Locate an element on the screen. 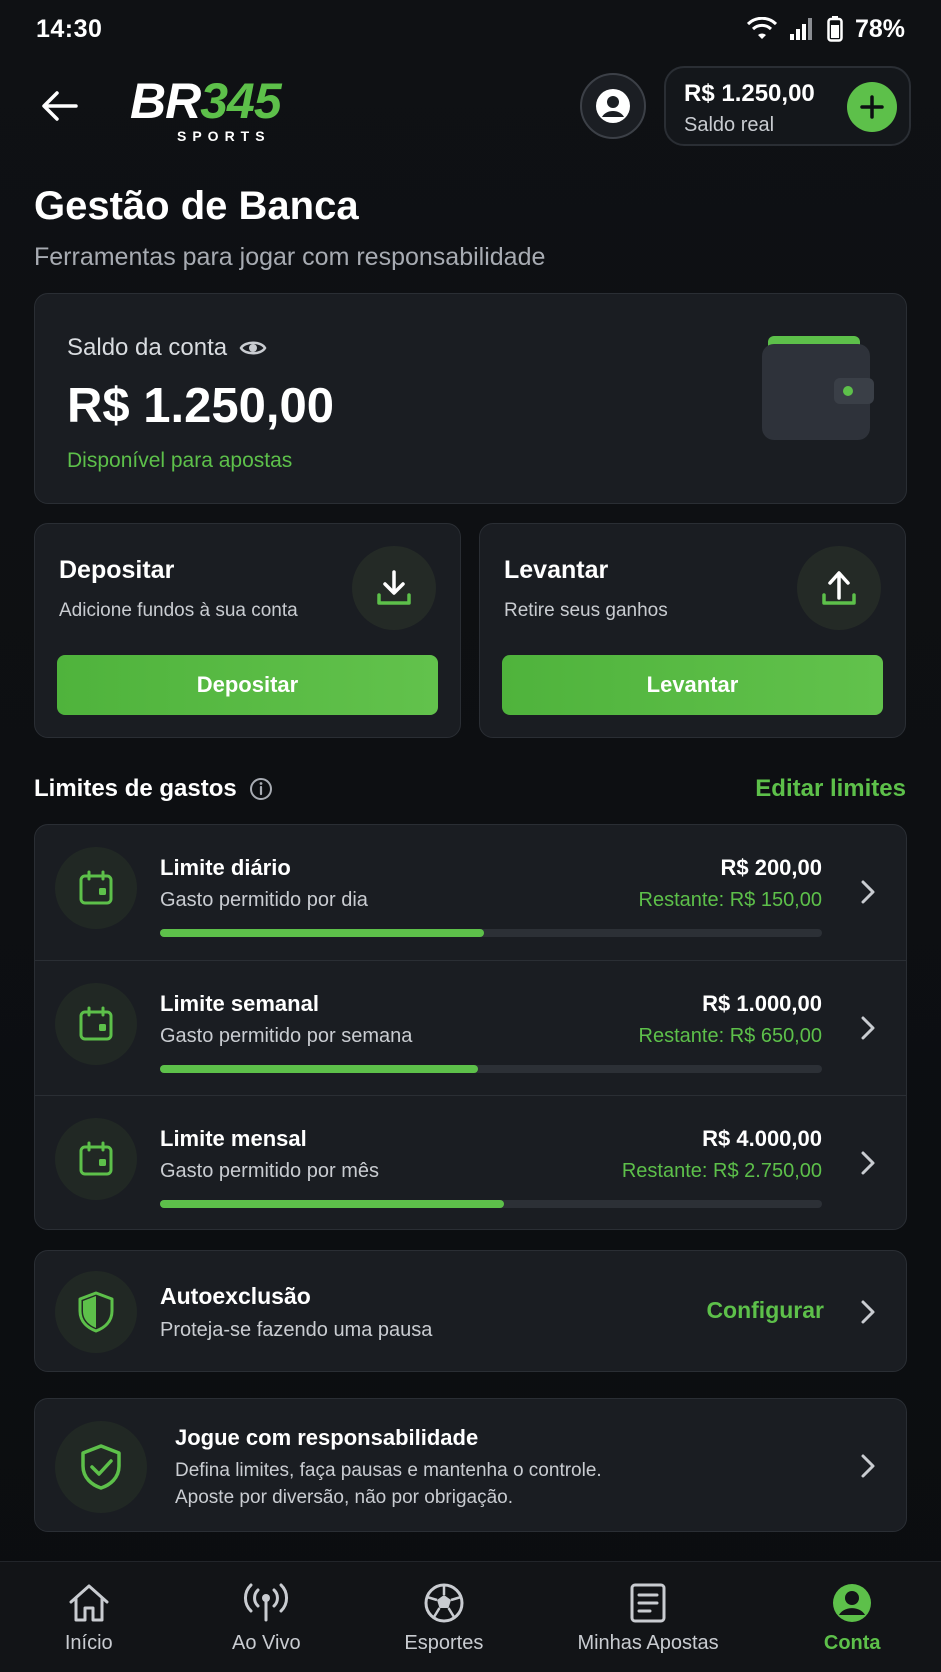 Image resolution: width=941 pixels, height=1672 pixels. account-available-label: Disponível para apostas is located at coordinates (180, 460).